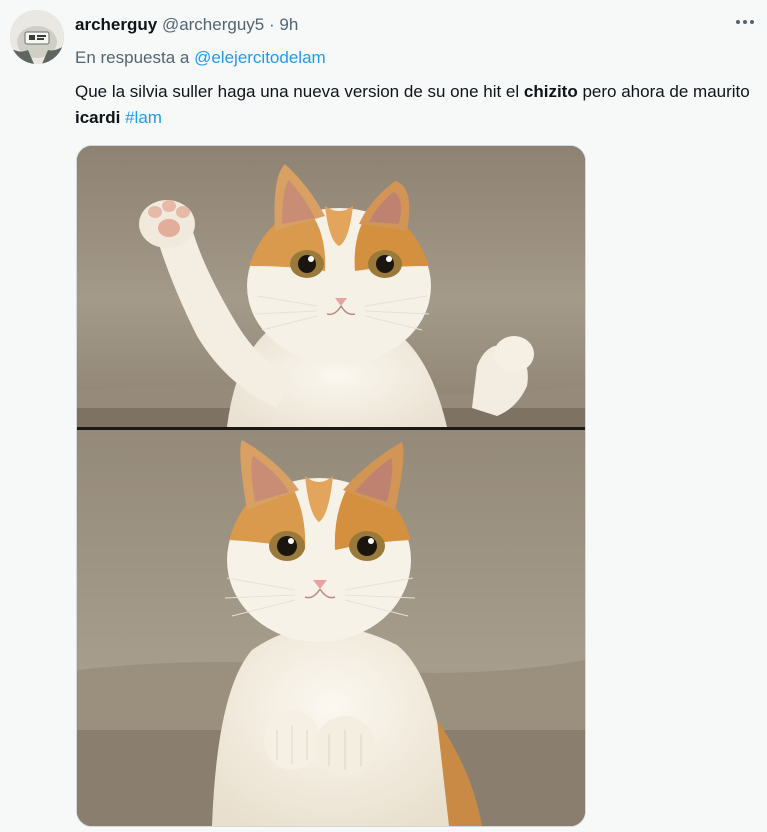  What do you see at coordinates (550, 91) in the screenshot?
I see `tweet-text-bold-chizito: chizito` at bounding box center [550, 91].